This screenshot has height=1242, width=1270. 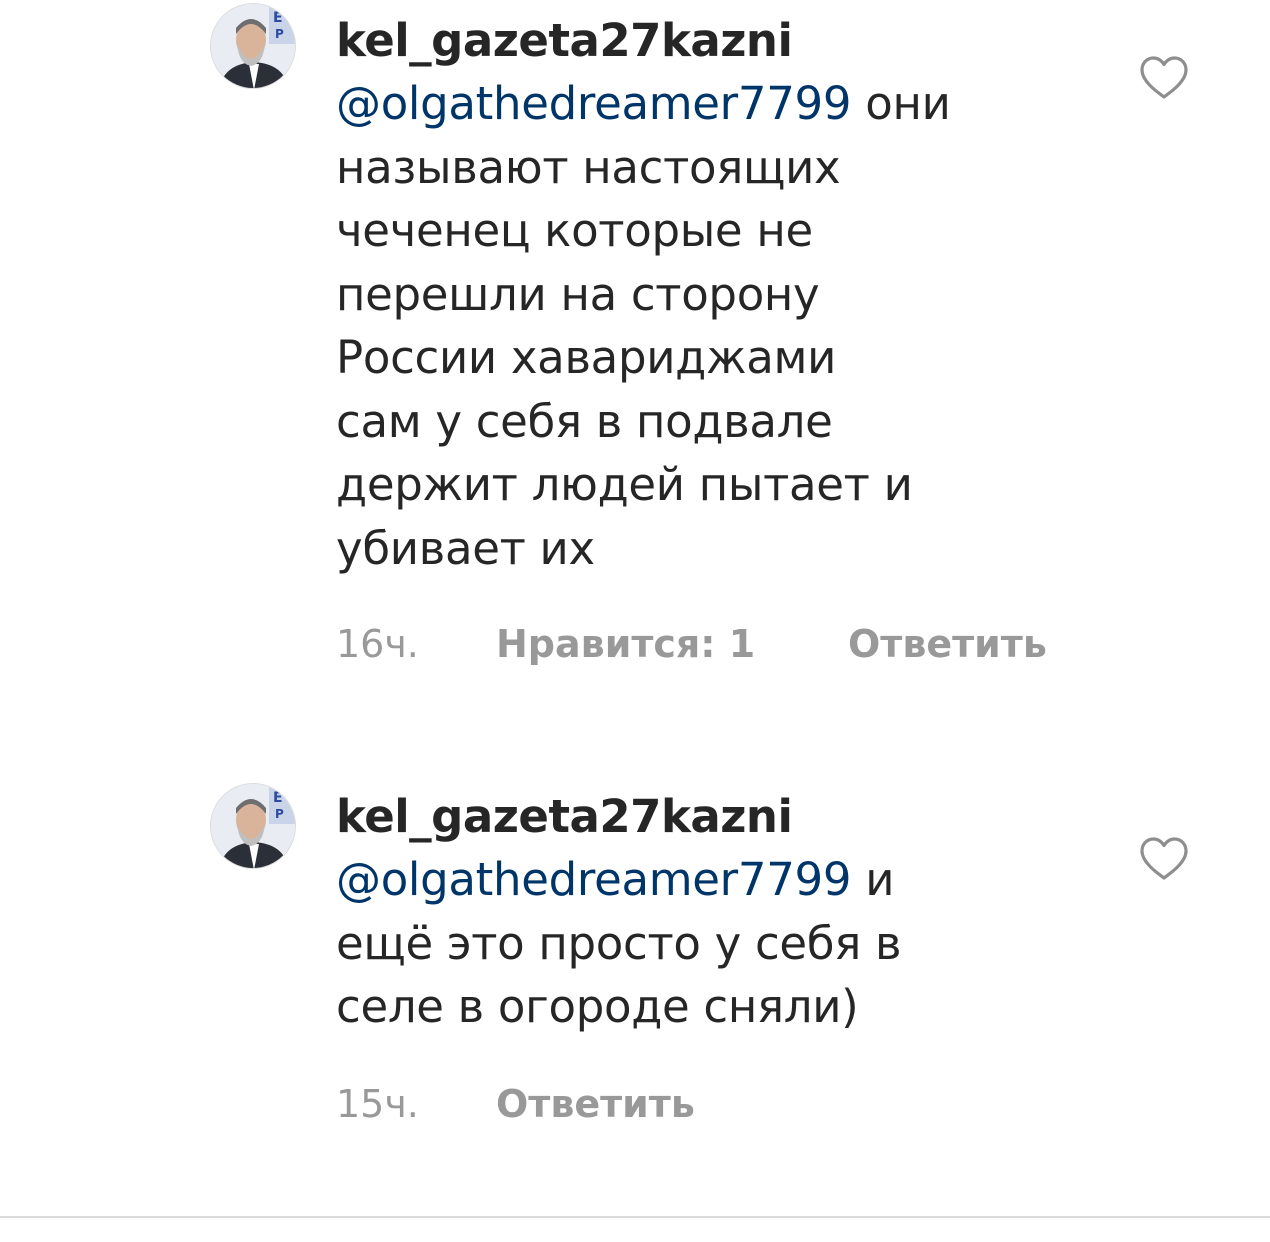 What do you see at coordinates (873, 879) in the screenshot?
I see `comment-text-segment: и` at bounding box center [873, 879].